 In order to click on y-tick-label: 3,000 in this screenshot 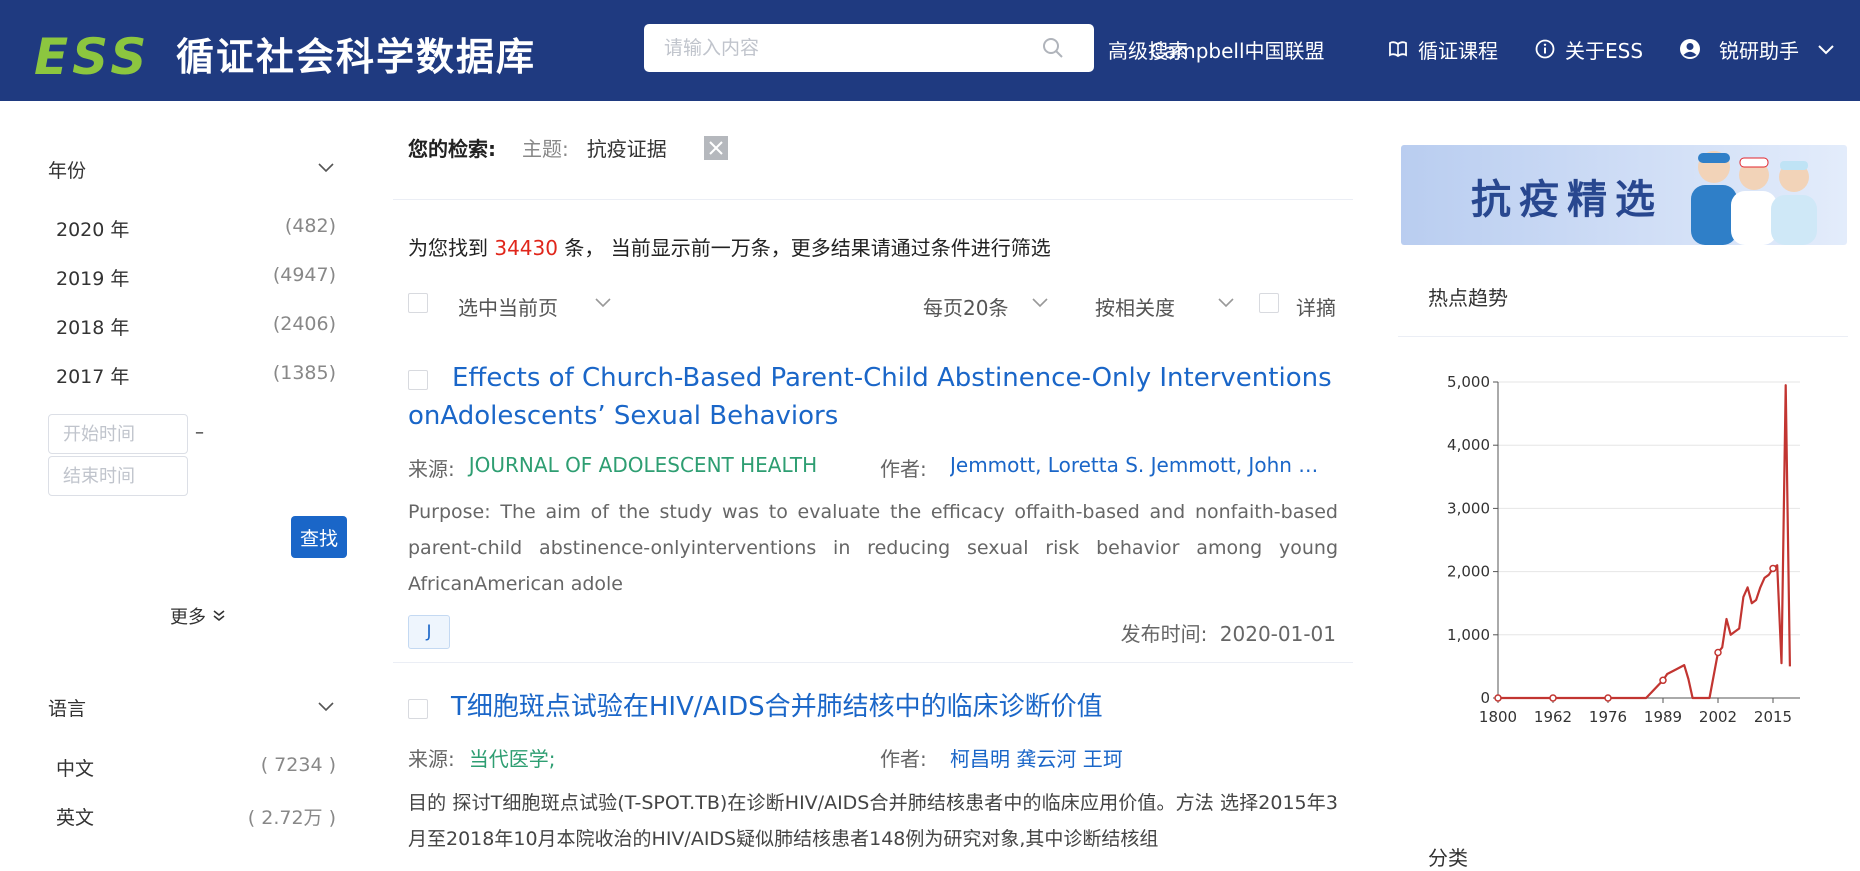, I will do `click(1468, 508)`.